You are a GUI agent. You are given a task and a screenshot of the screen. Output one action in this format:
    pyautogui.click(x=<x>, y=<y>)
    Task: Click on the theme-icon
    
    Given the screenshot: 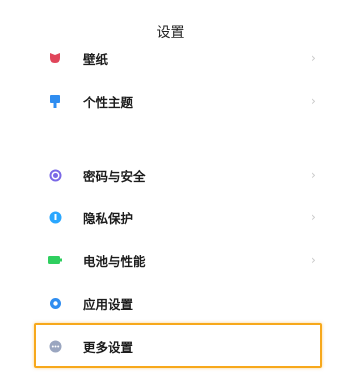 What is the action you would take?
    pyautogui.click(x=55, y=101)
    